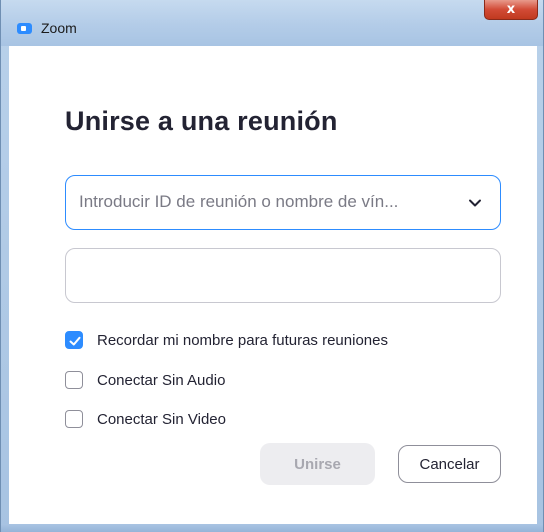  Describe the element at coordinates (201, 121) in the screenshot. I see `page-title: Unirse a una reunión` at that location.